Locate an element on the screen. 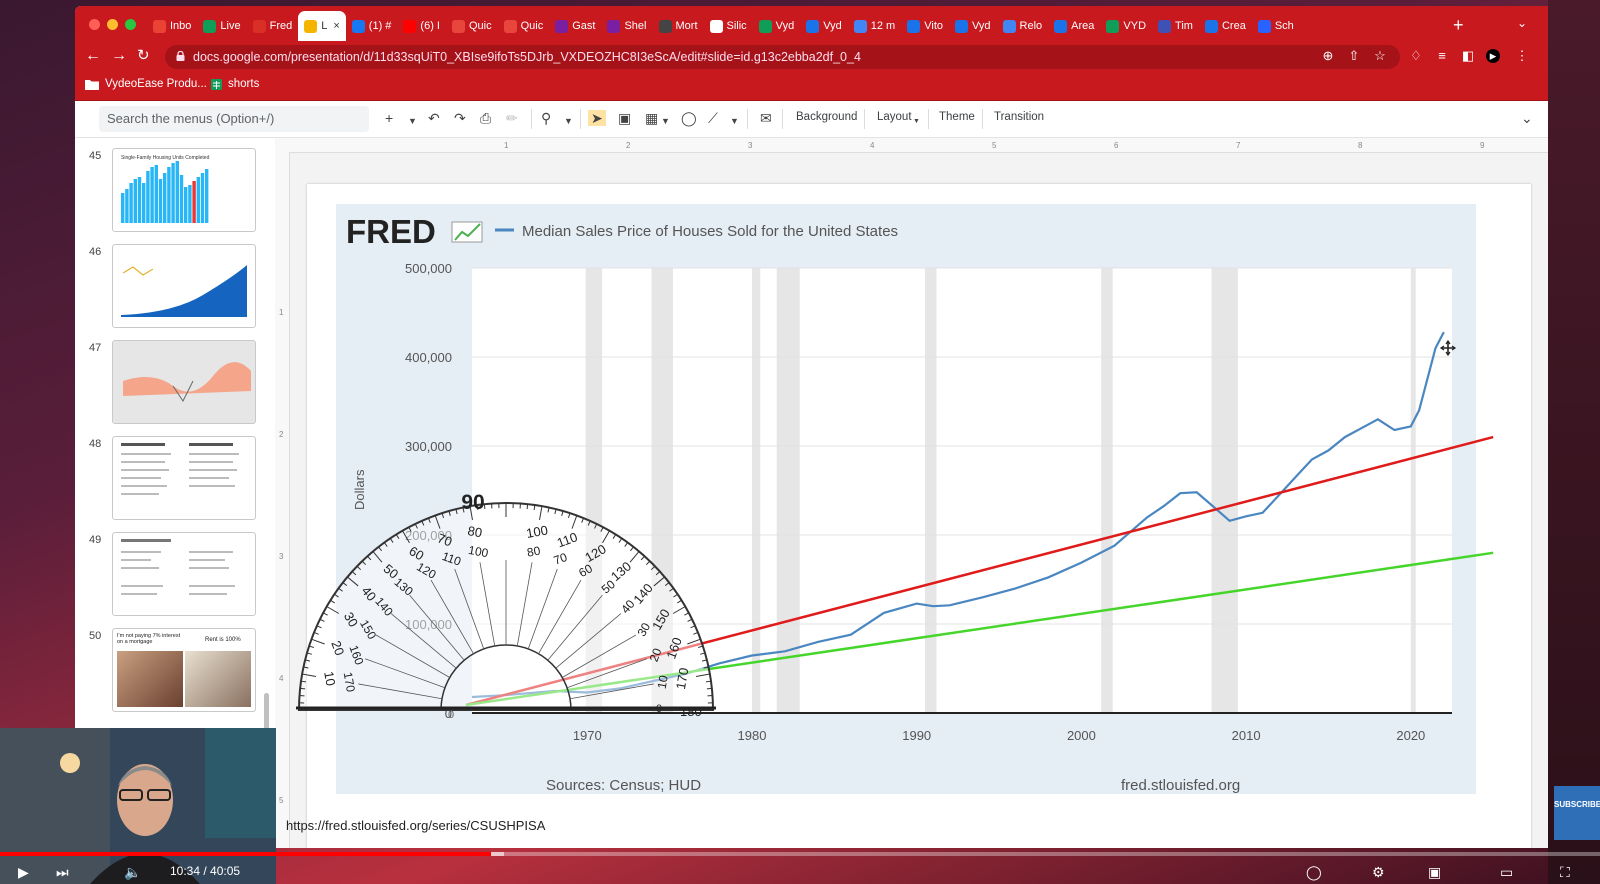 The image size is (1600, 884). fullscreen-icon: ⛶ is located at coordinates (1565, 872).